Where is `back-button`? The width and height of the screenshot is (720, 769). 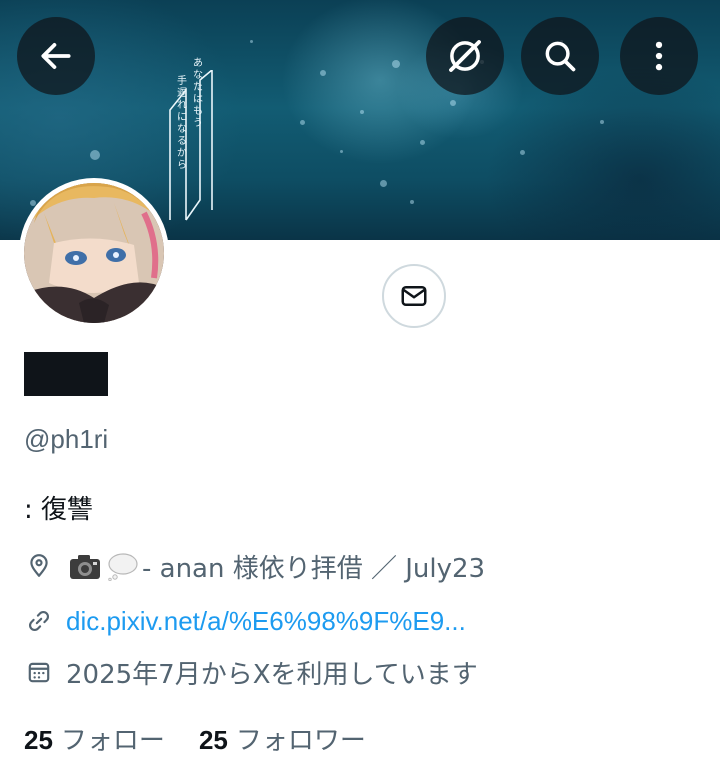 back-button is located at coordinates (56, 56).